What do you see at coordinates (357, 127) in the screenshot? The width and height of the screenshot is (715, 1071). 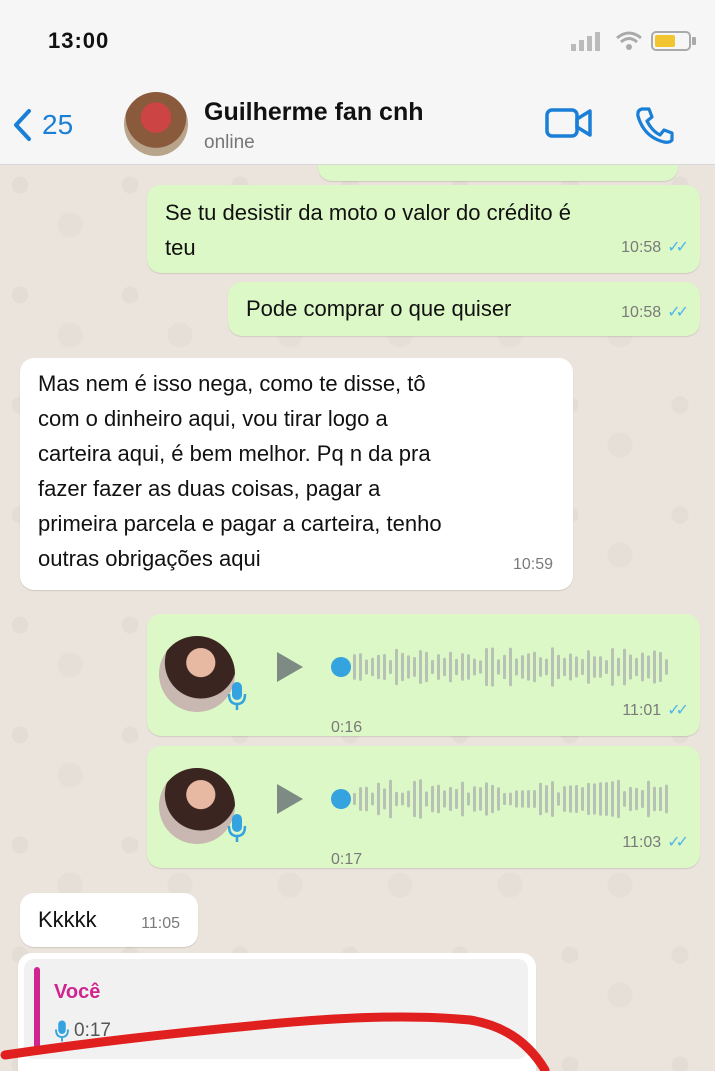 I see `chat-header: 25 Guilherme fan cnh online` at bounding box center [357, 127].